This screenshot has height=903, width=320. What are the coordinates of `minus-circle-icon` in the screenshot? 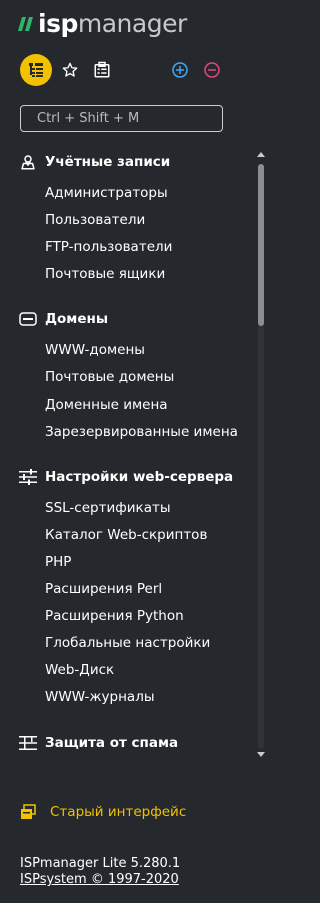 It's located at (212, 70).